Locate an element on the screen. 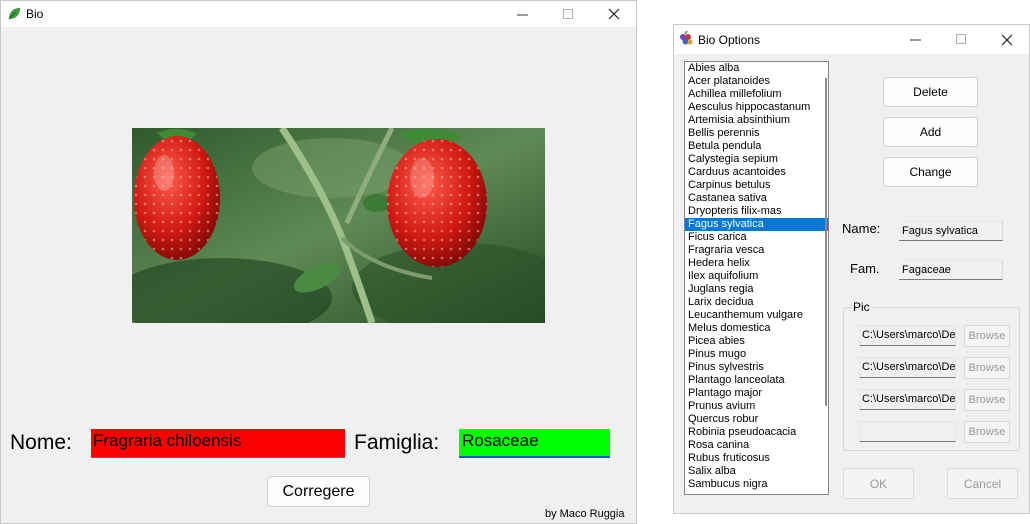 Image resolution: width=1030 pixels, height=524 pixels. grape-icon is located at coordinates (686, 38).